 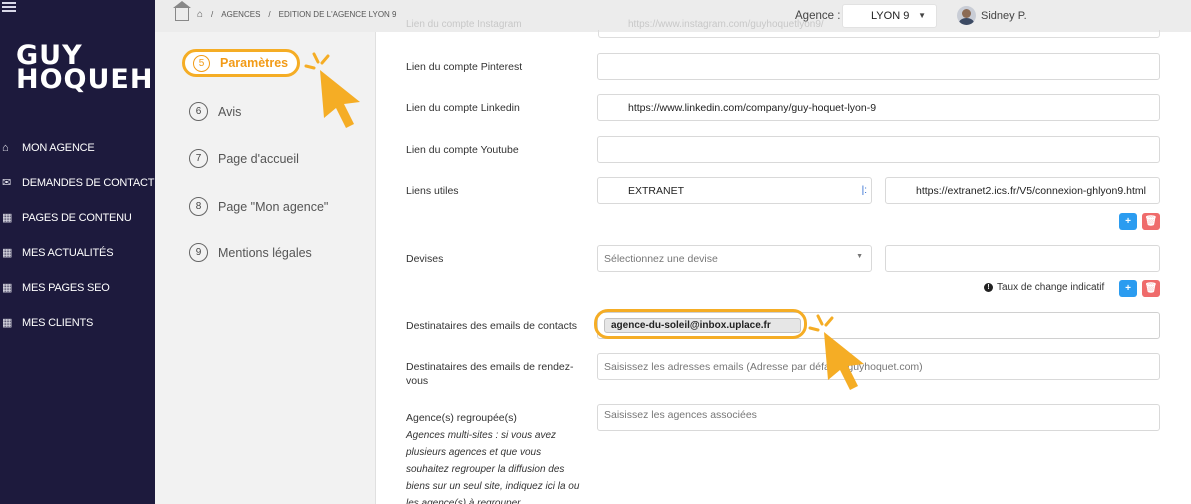 I want to click on pinterest-input, so click(x=878, y=66).